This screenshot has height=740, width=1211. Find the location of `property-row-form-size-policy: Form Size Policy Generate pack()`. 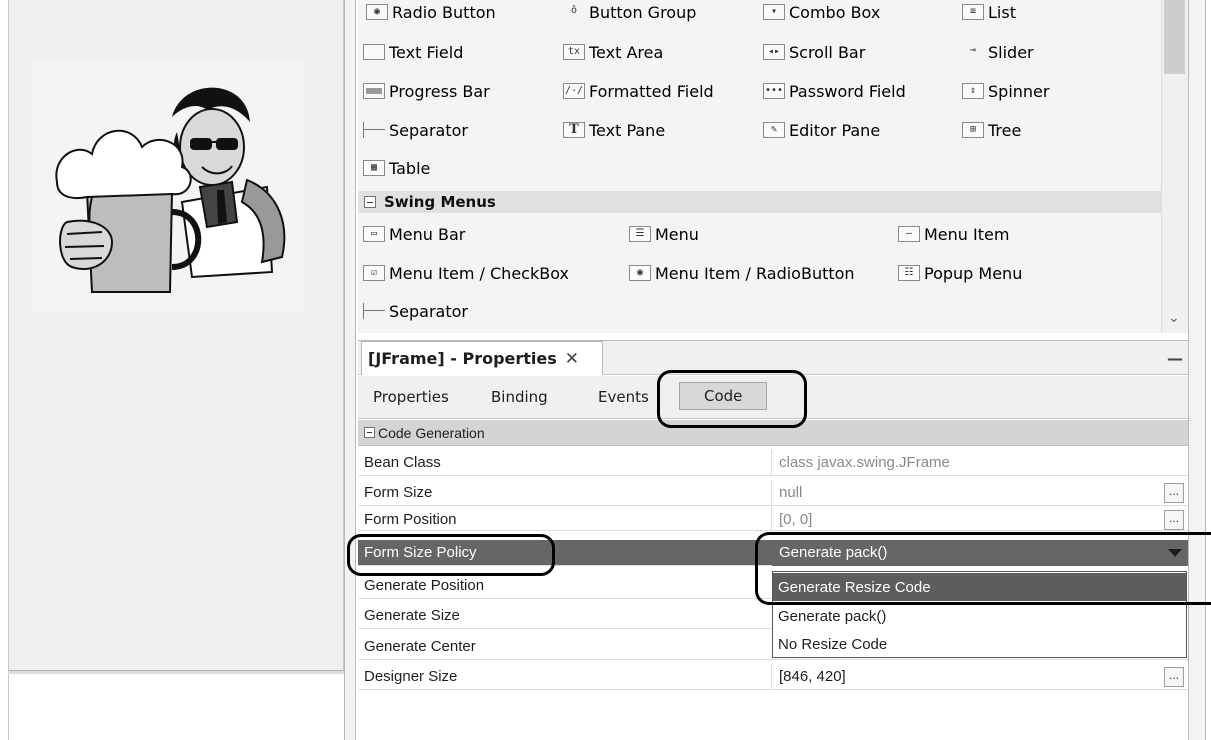

property-row-form-size-policy: Form Size Policy Generate pack() is located at coordinates (773, 553).